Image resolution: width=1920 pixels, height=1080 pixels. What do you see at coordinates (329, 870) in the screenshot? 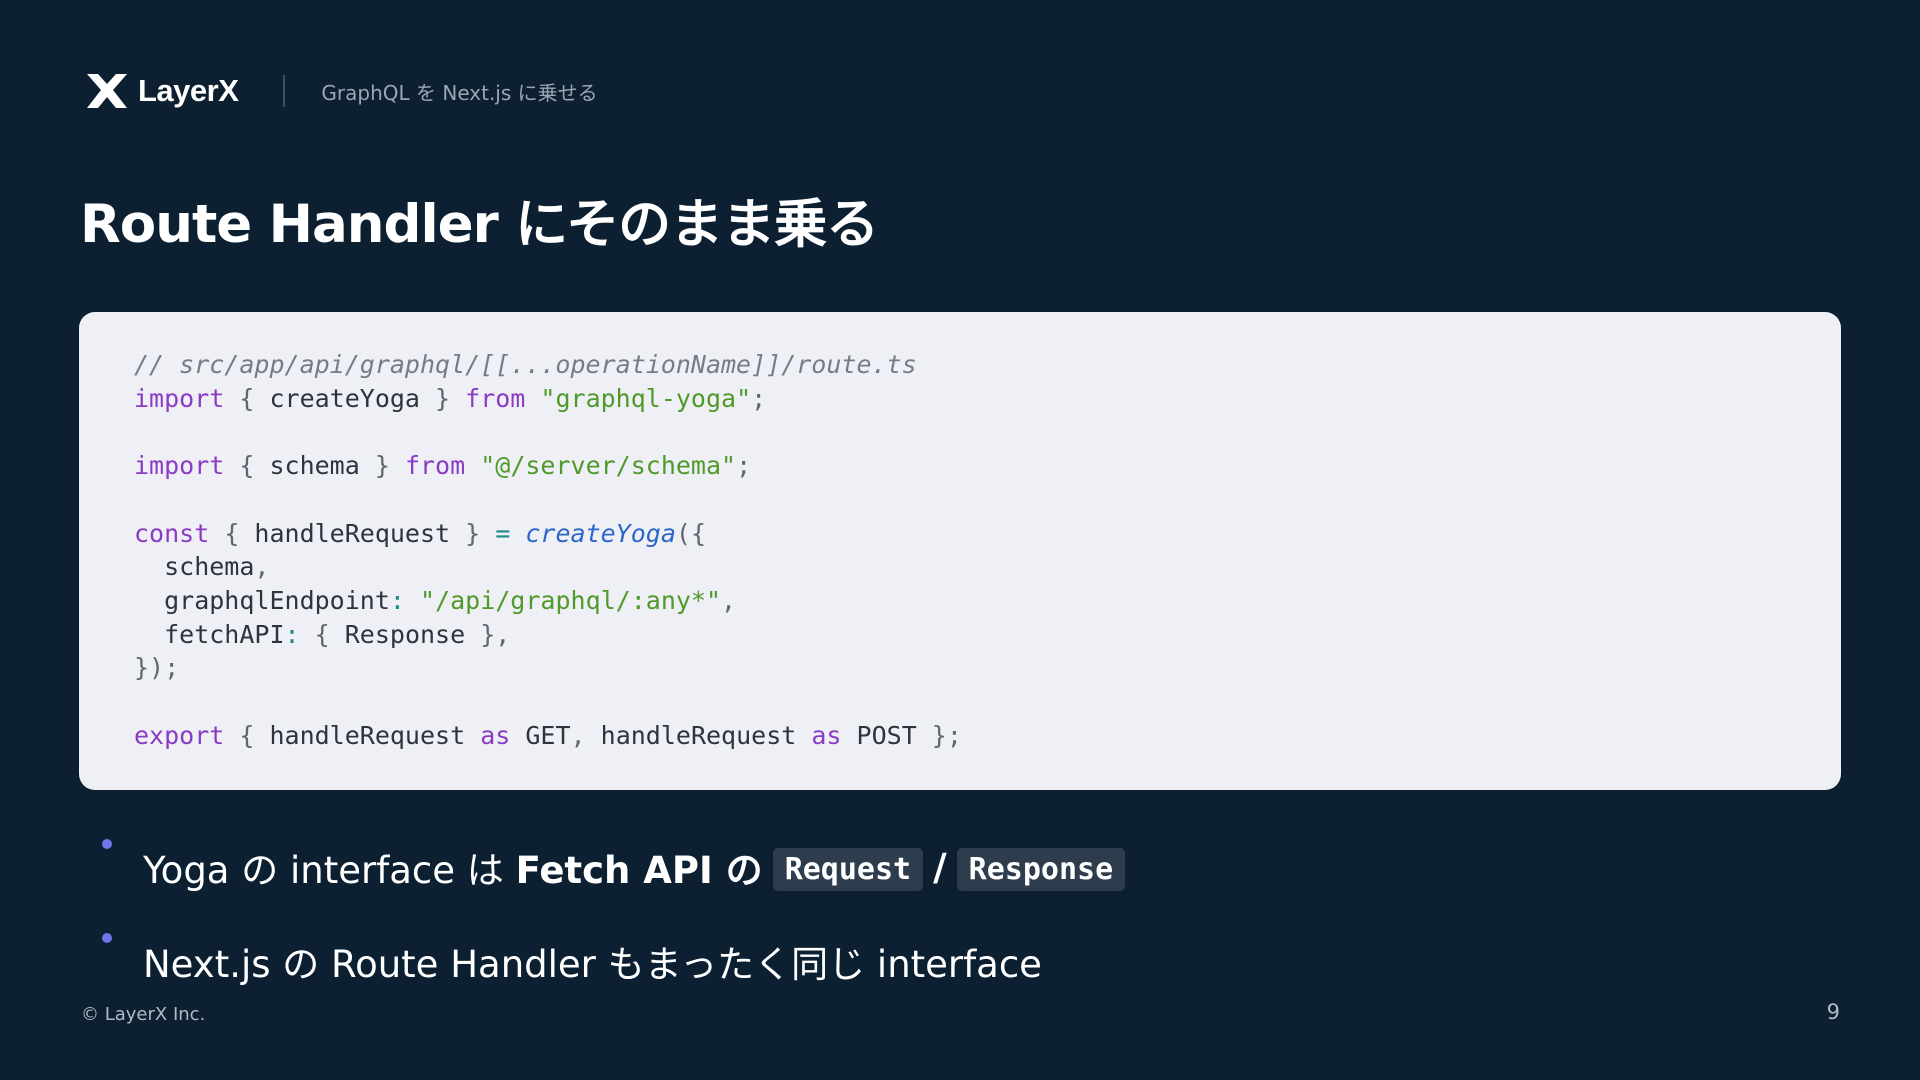
I see `bullet-text: Yoga の interface は` at bounding box center [329, 870].